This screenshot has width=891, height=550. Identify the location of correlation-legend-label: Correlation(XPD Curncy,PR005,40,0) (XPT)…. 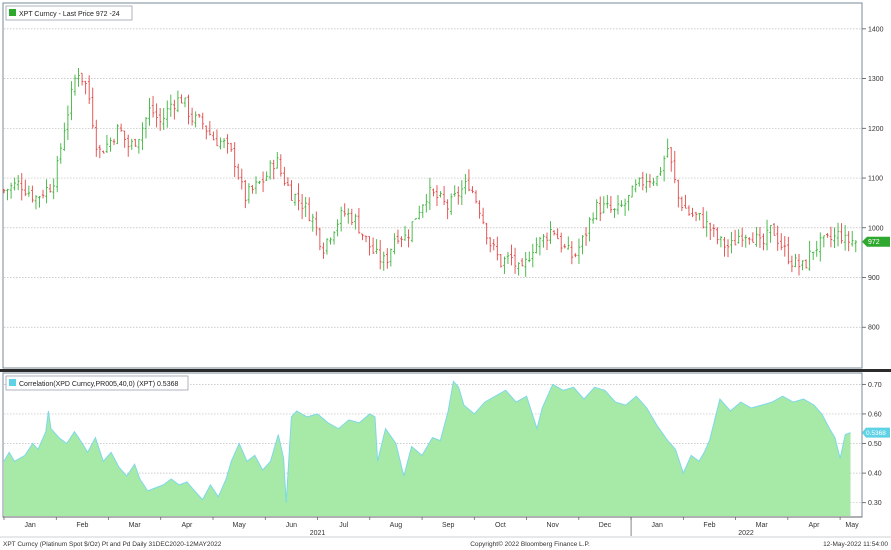
(98, 384).